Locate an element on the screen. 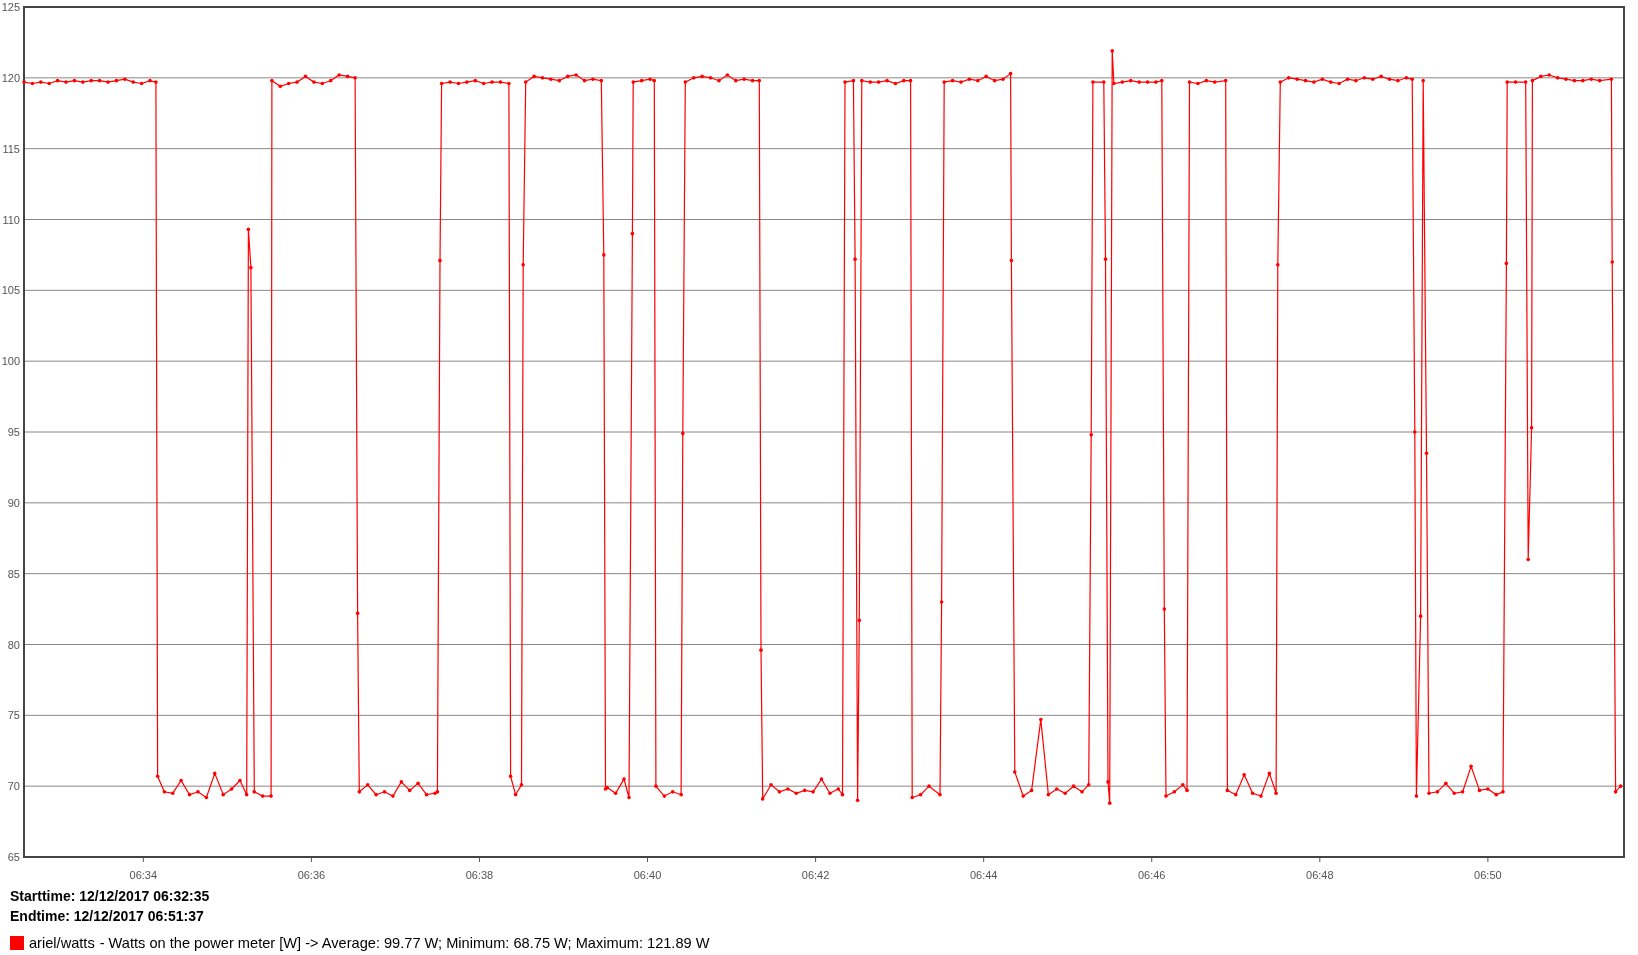 The height and width of the screenshot is (955, 1638). x-tick-label: 06:44 is located at coordinates (983, 875).